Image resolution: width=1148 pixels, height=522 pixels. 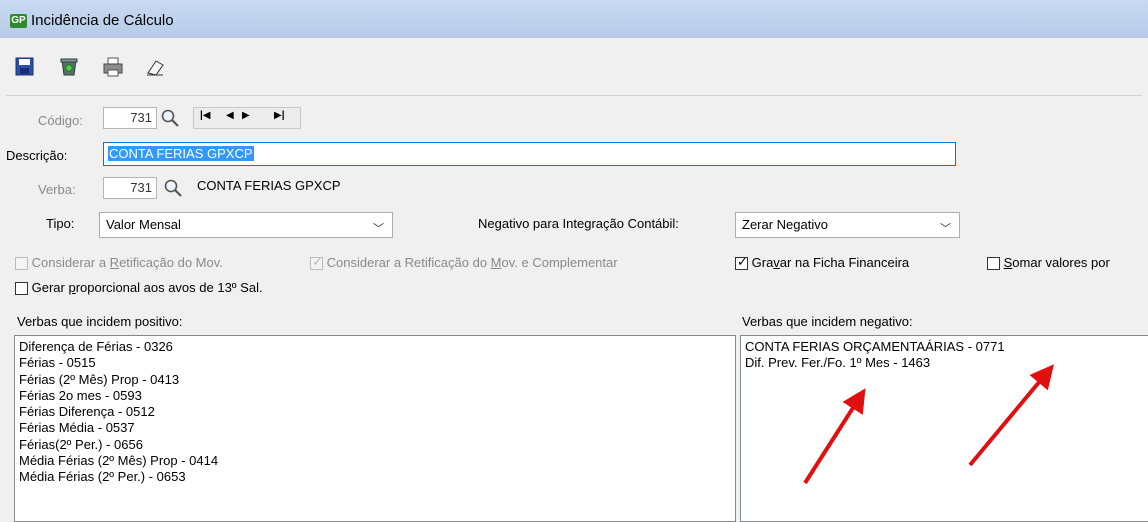 I want to click on tipo-select: Valor Mensal ﹀, so click(x=246, y=225).